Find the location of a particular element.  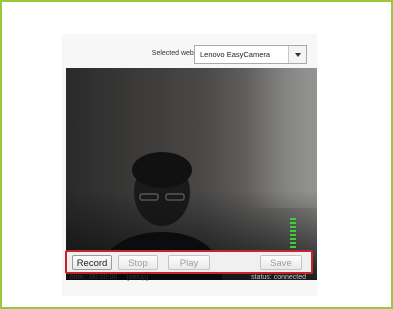

webcam-select: Lenovo EasyCamera is located at coordinates (250, 54).